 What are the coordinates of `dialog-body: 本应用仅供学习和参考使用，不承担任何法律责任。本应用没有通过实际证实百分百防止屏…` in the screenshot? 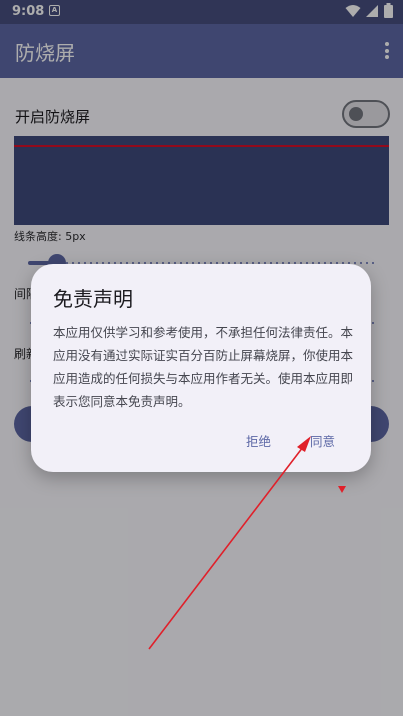 It's located at (203, 367).